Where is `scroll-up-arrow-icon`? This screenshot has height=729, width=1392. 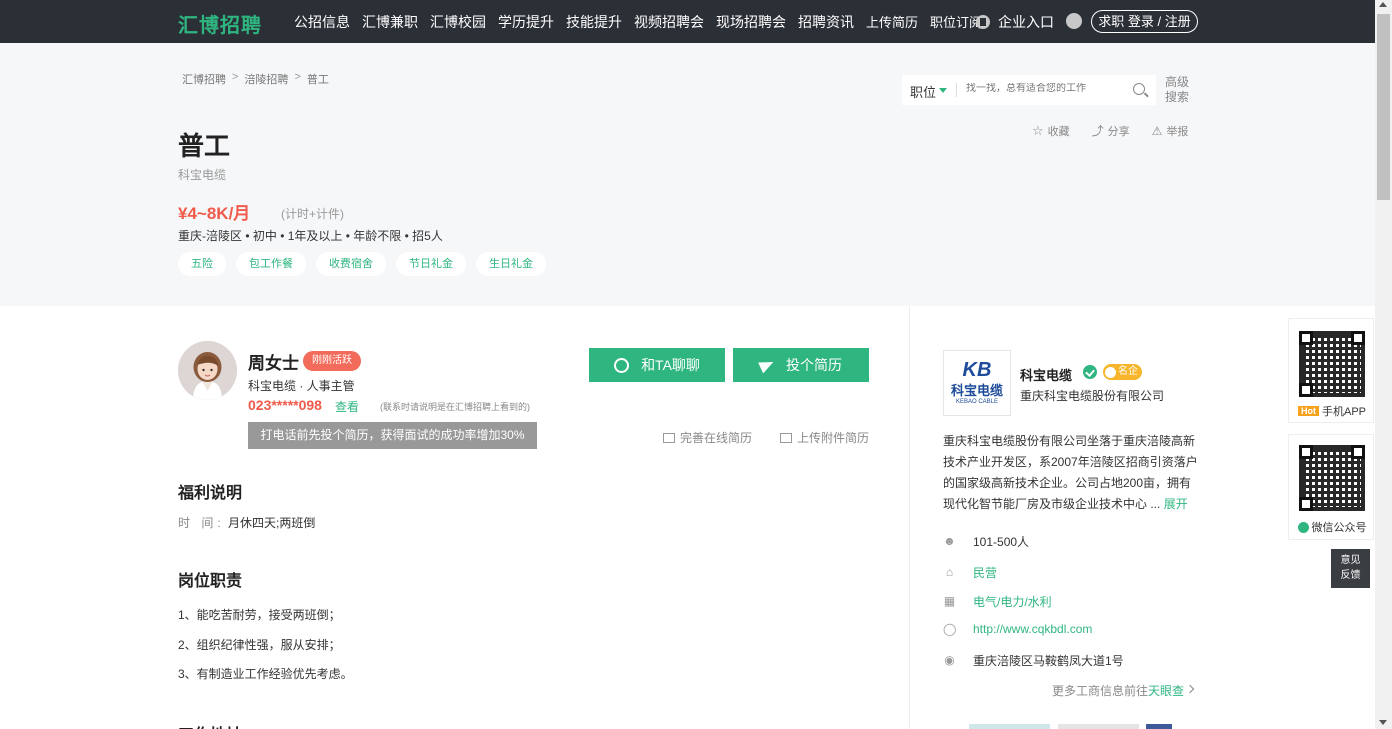 scroll-up-arrow-icon is located at coordinates (1383, 4).